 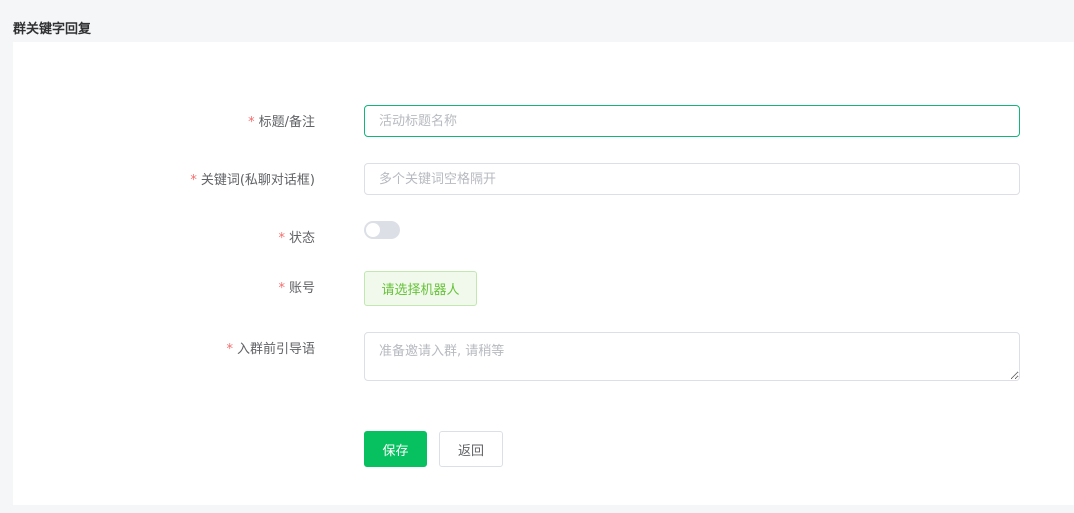 What do you see at coordinates (471, 449) in the screenshot?
I see `back-button: 返回` at bounding box center [471, 449].